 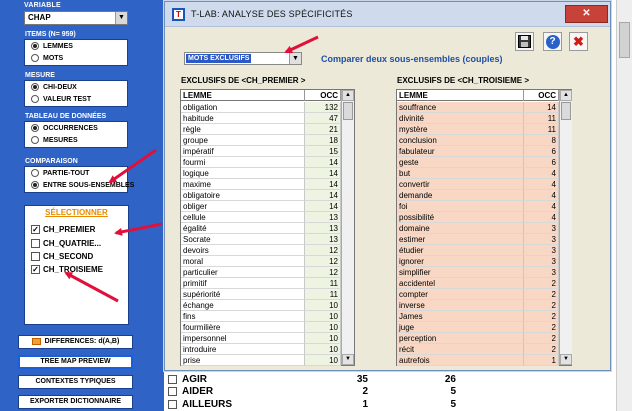 What do you see at coordinates (578, 41) in the screenshot?
I see `close-button: ✖` at bounding box center [578, 41].